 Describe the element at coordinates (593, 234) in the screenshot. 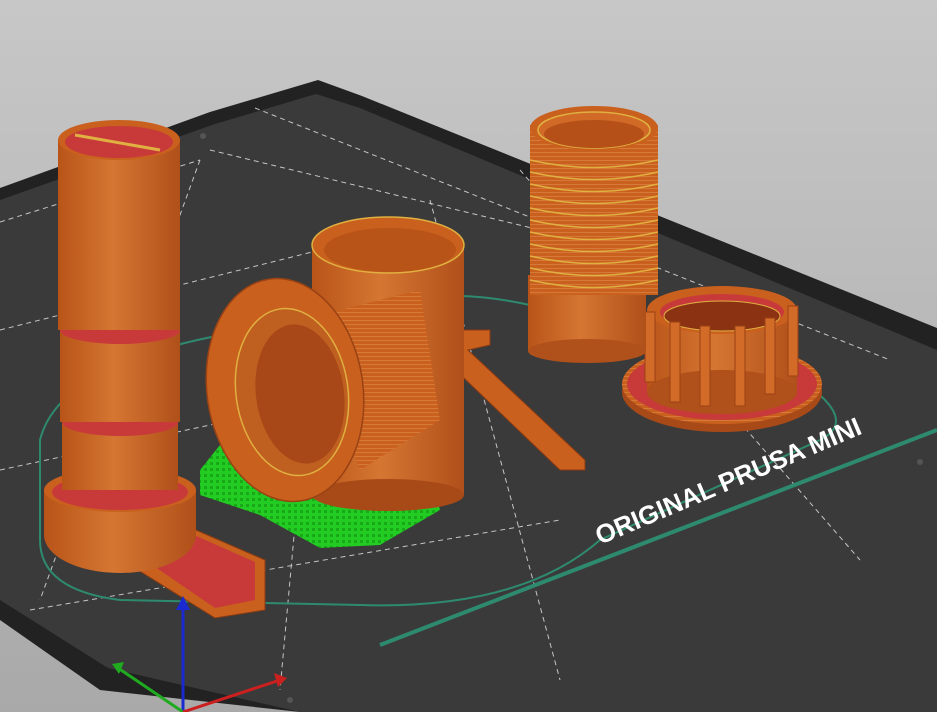

I see `threaded-tube` at that location.